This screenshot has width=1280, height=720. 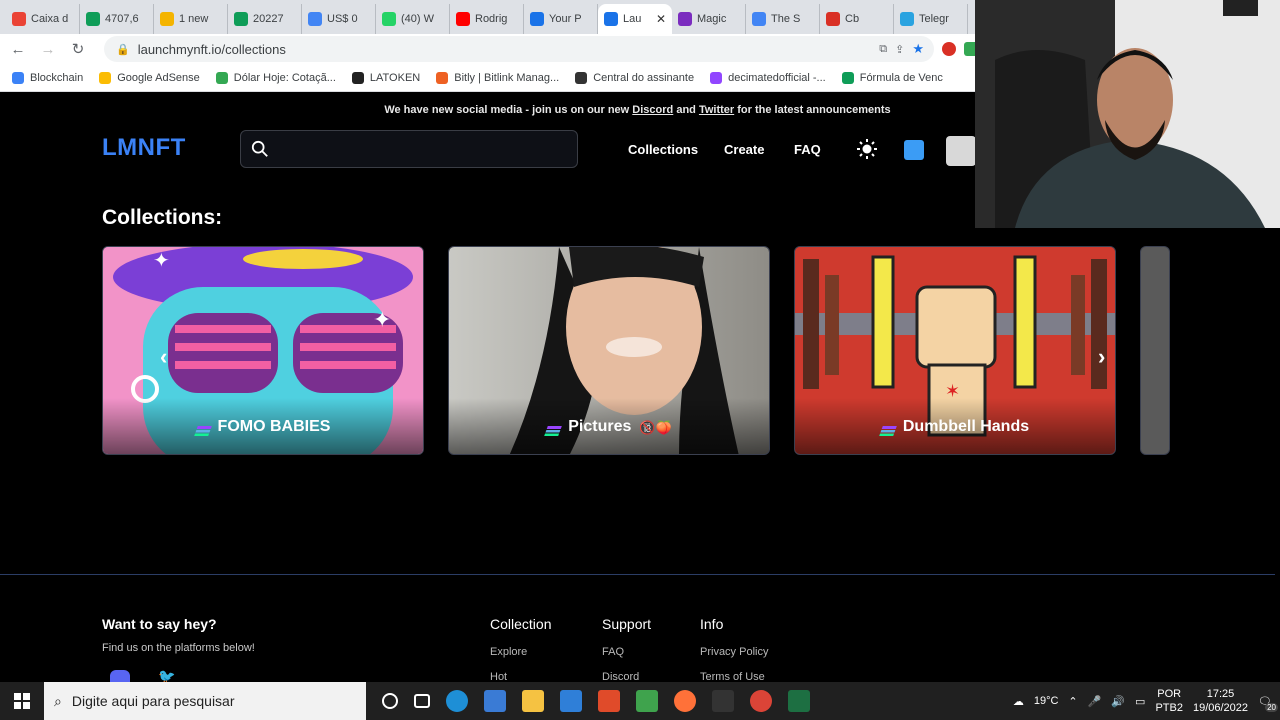 What do you see at coordinates (914, 150) in the screenshot?
I see `wallet-button` at bounding box center [914, 150].